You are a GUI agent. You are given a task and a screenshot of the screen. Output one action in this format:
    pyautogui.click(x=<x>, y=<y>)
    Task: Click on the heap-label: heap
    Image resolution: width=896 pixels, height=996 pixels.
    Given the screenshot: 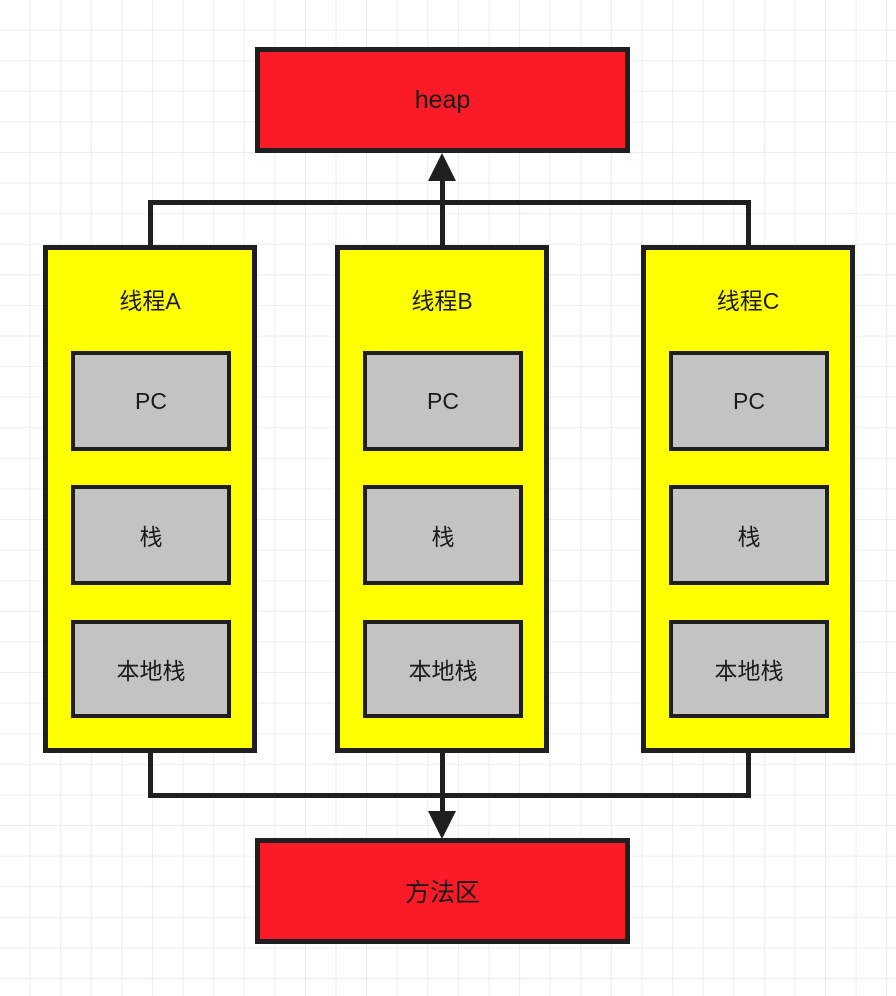 What is the action you would take?
    pyautogui.click(x=442, y=99)
    